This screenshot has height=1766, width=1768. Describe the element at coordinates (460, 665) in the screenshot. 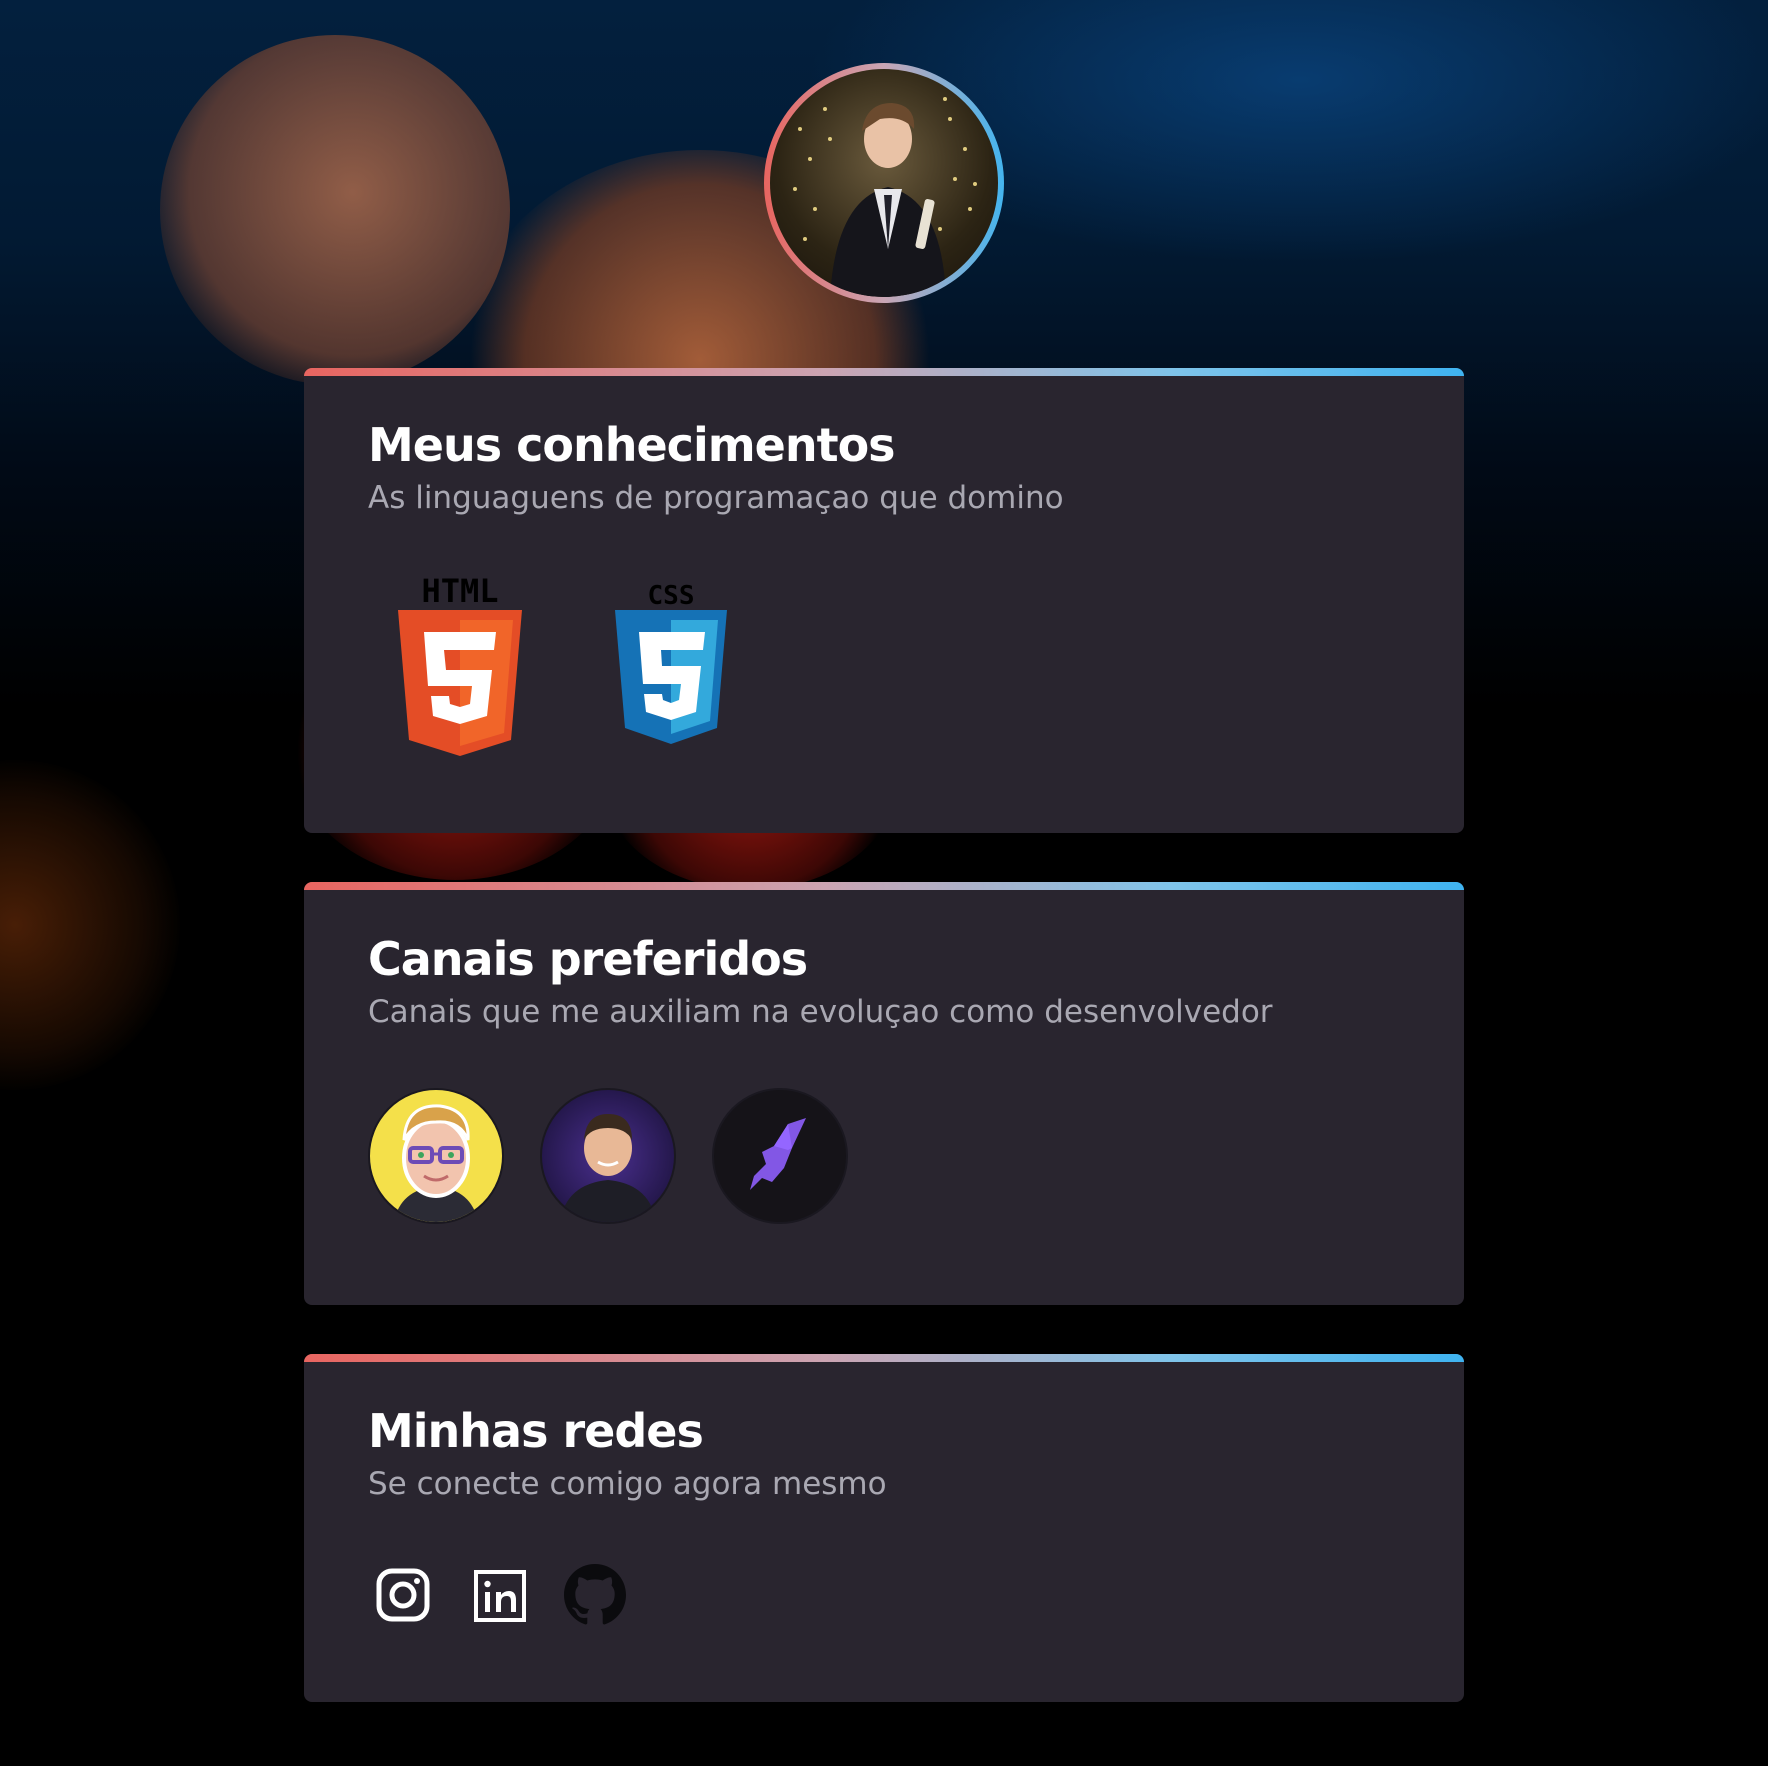

I see `html5-logo: HTML` at that location.